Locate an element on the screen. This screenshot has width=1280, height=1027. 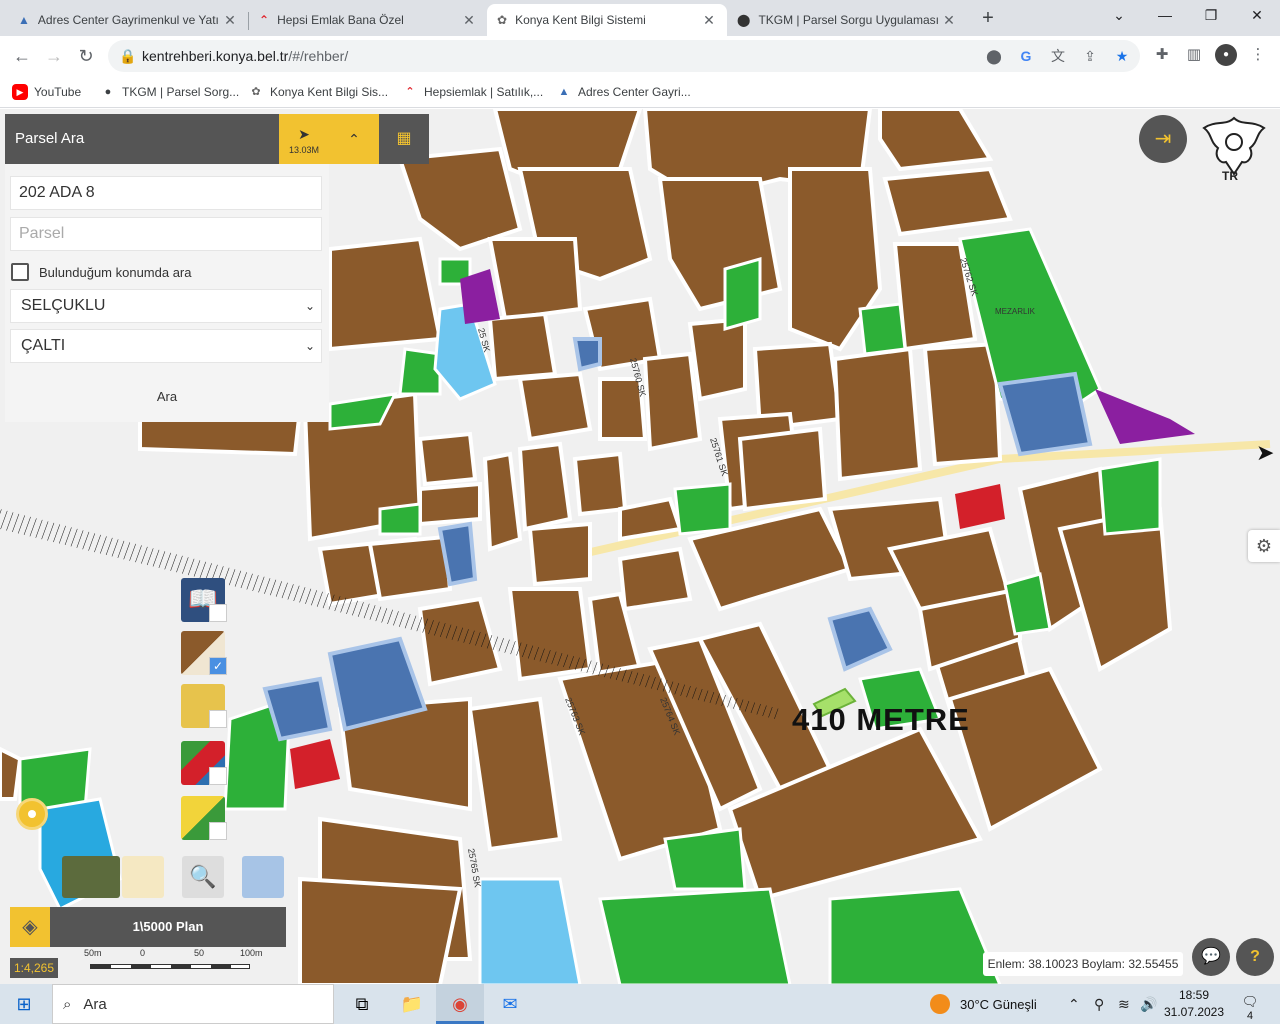
weather-widget: 30°C Güneşli is located at coordinates (983, 1004).